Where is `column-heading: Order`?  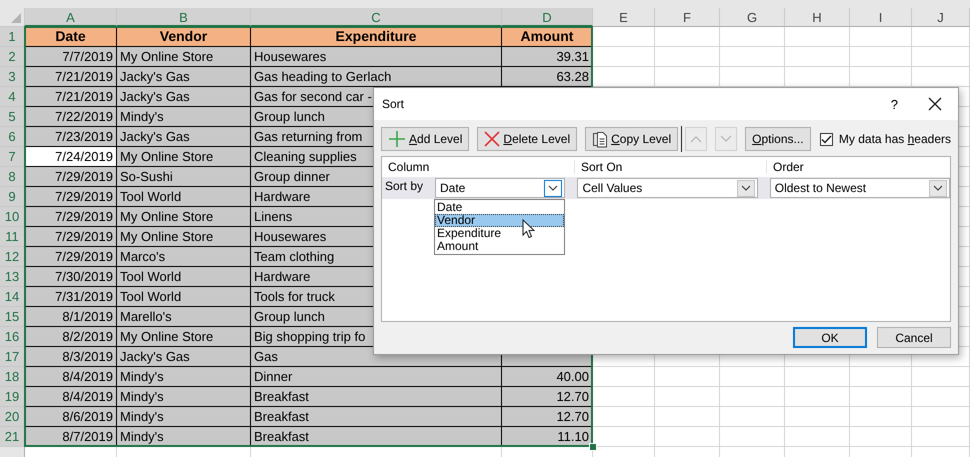
column-heading: Order is located at coordinates (858, 167).